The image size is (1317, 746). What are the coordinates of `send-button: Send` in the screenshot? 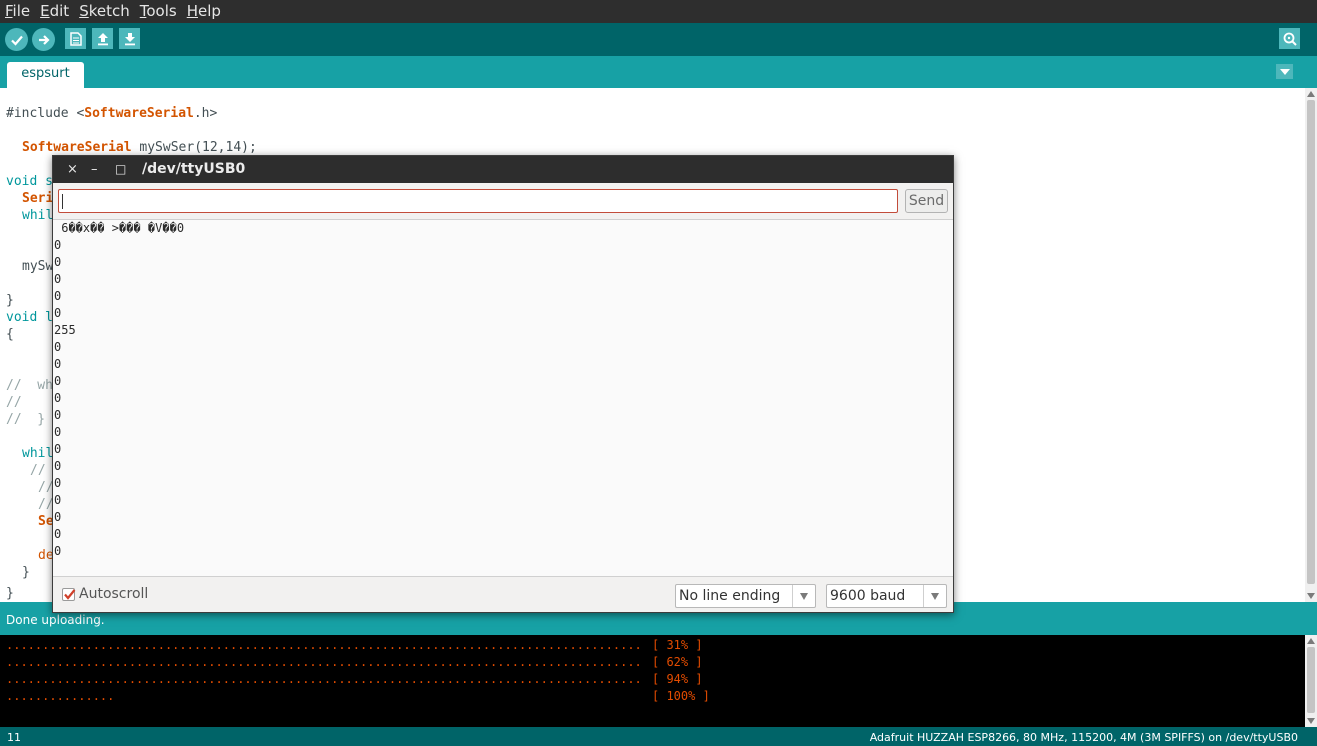 It's located at (926, 201).